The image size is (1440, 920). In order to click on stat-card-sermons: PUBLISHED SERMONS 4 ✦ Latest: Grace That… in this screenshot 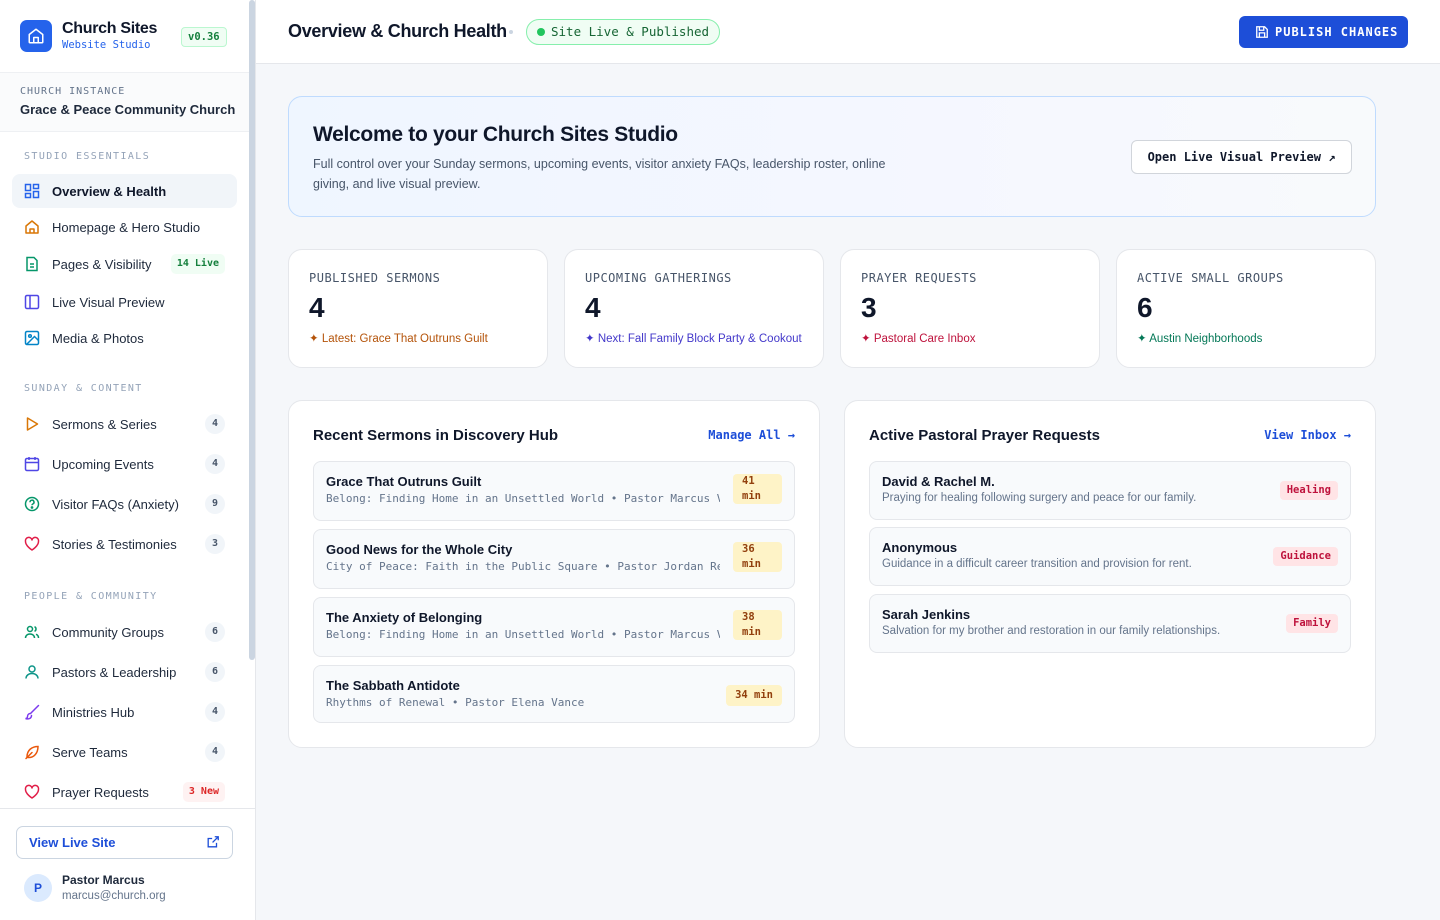, I will do `click(418, 308)`.